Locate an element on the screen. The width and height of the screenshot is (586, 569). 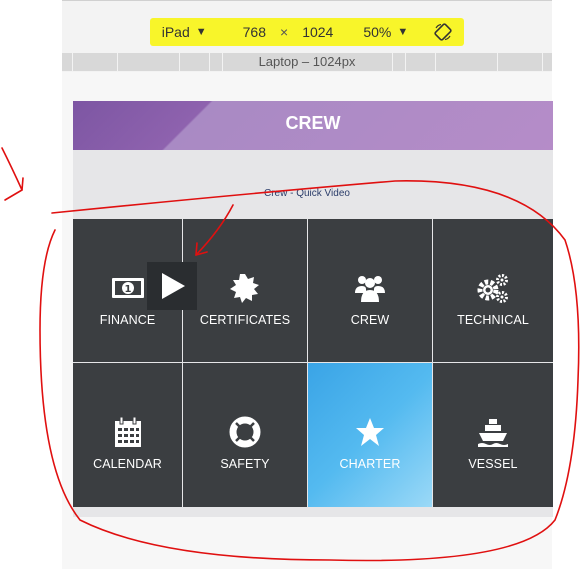
quick-video-link: Crew - Quick Video is located at coordinates (307, 193).